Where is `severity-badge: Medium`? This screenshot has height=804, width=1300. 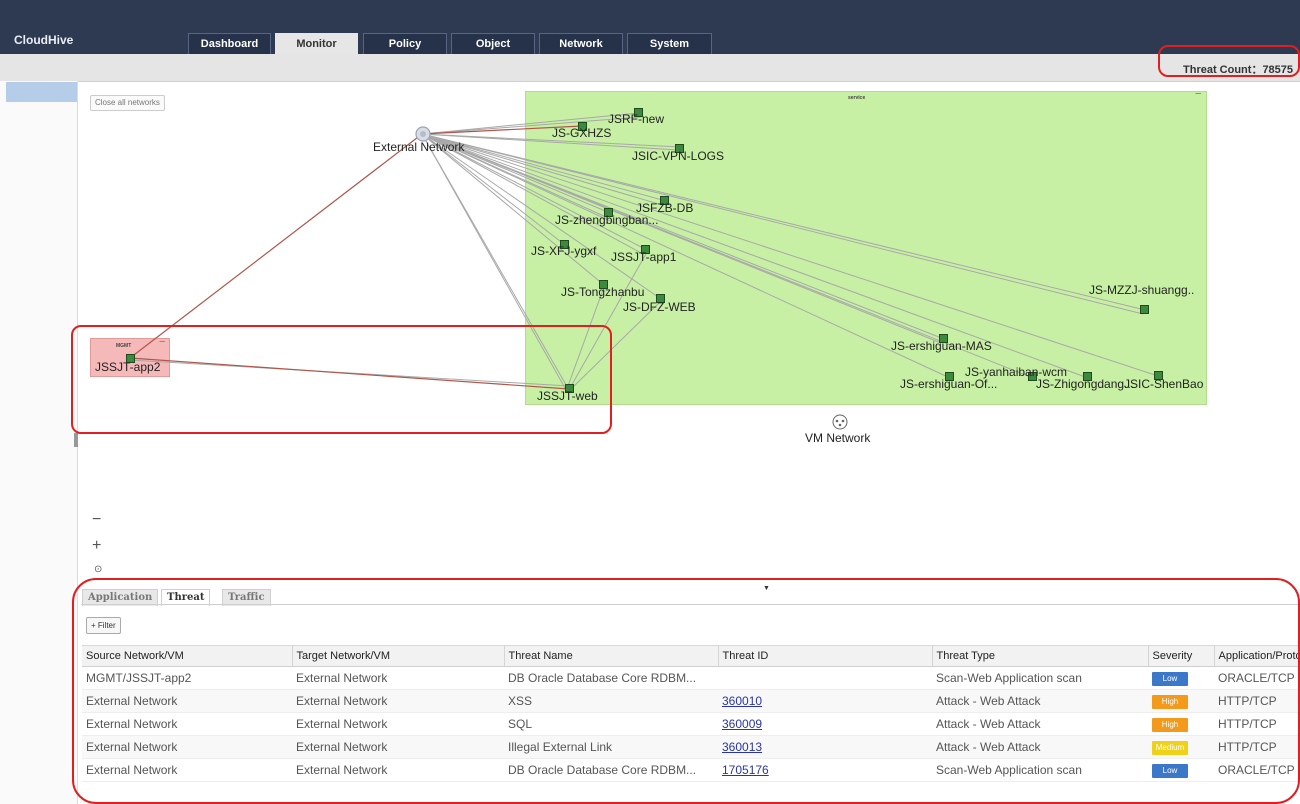
severity-badge: Medium is located at coordinates (1170, 748).